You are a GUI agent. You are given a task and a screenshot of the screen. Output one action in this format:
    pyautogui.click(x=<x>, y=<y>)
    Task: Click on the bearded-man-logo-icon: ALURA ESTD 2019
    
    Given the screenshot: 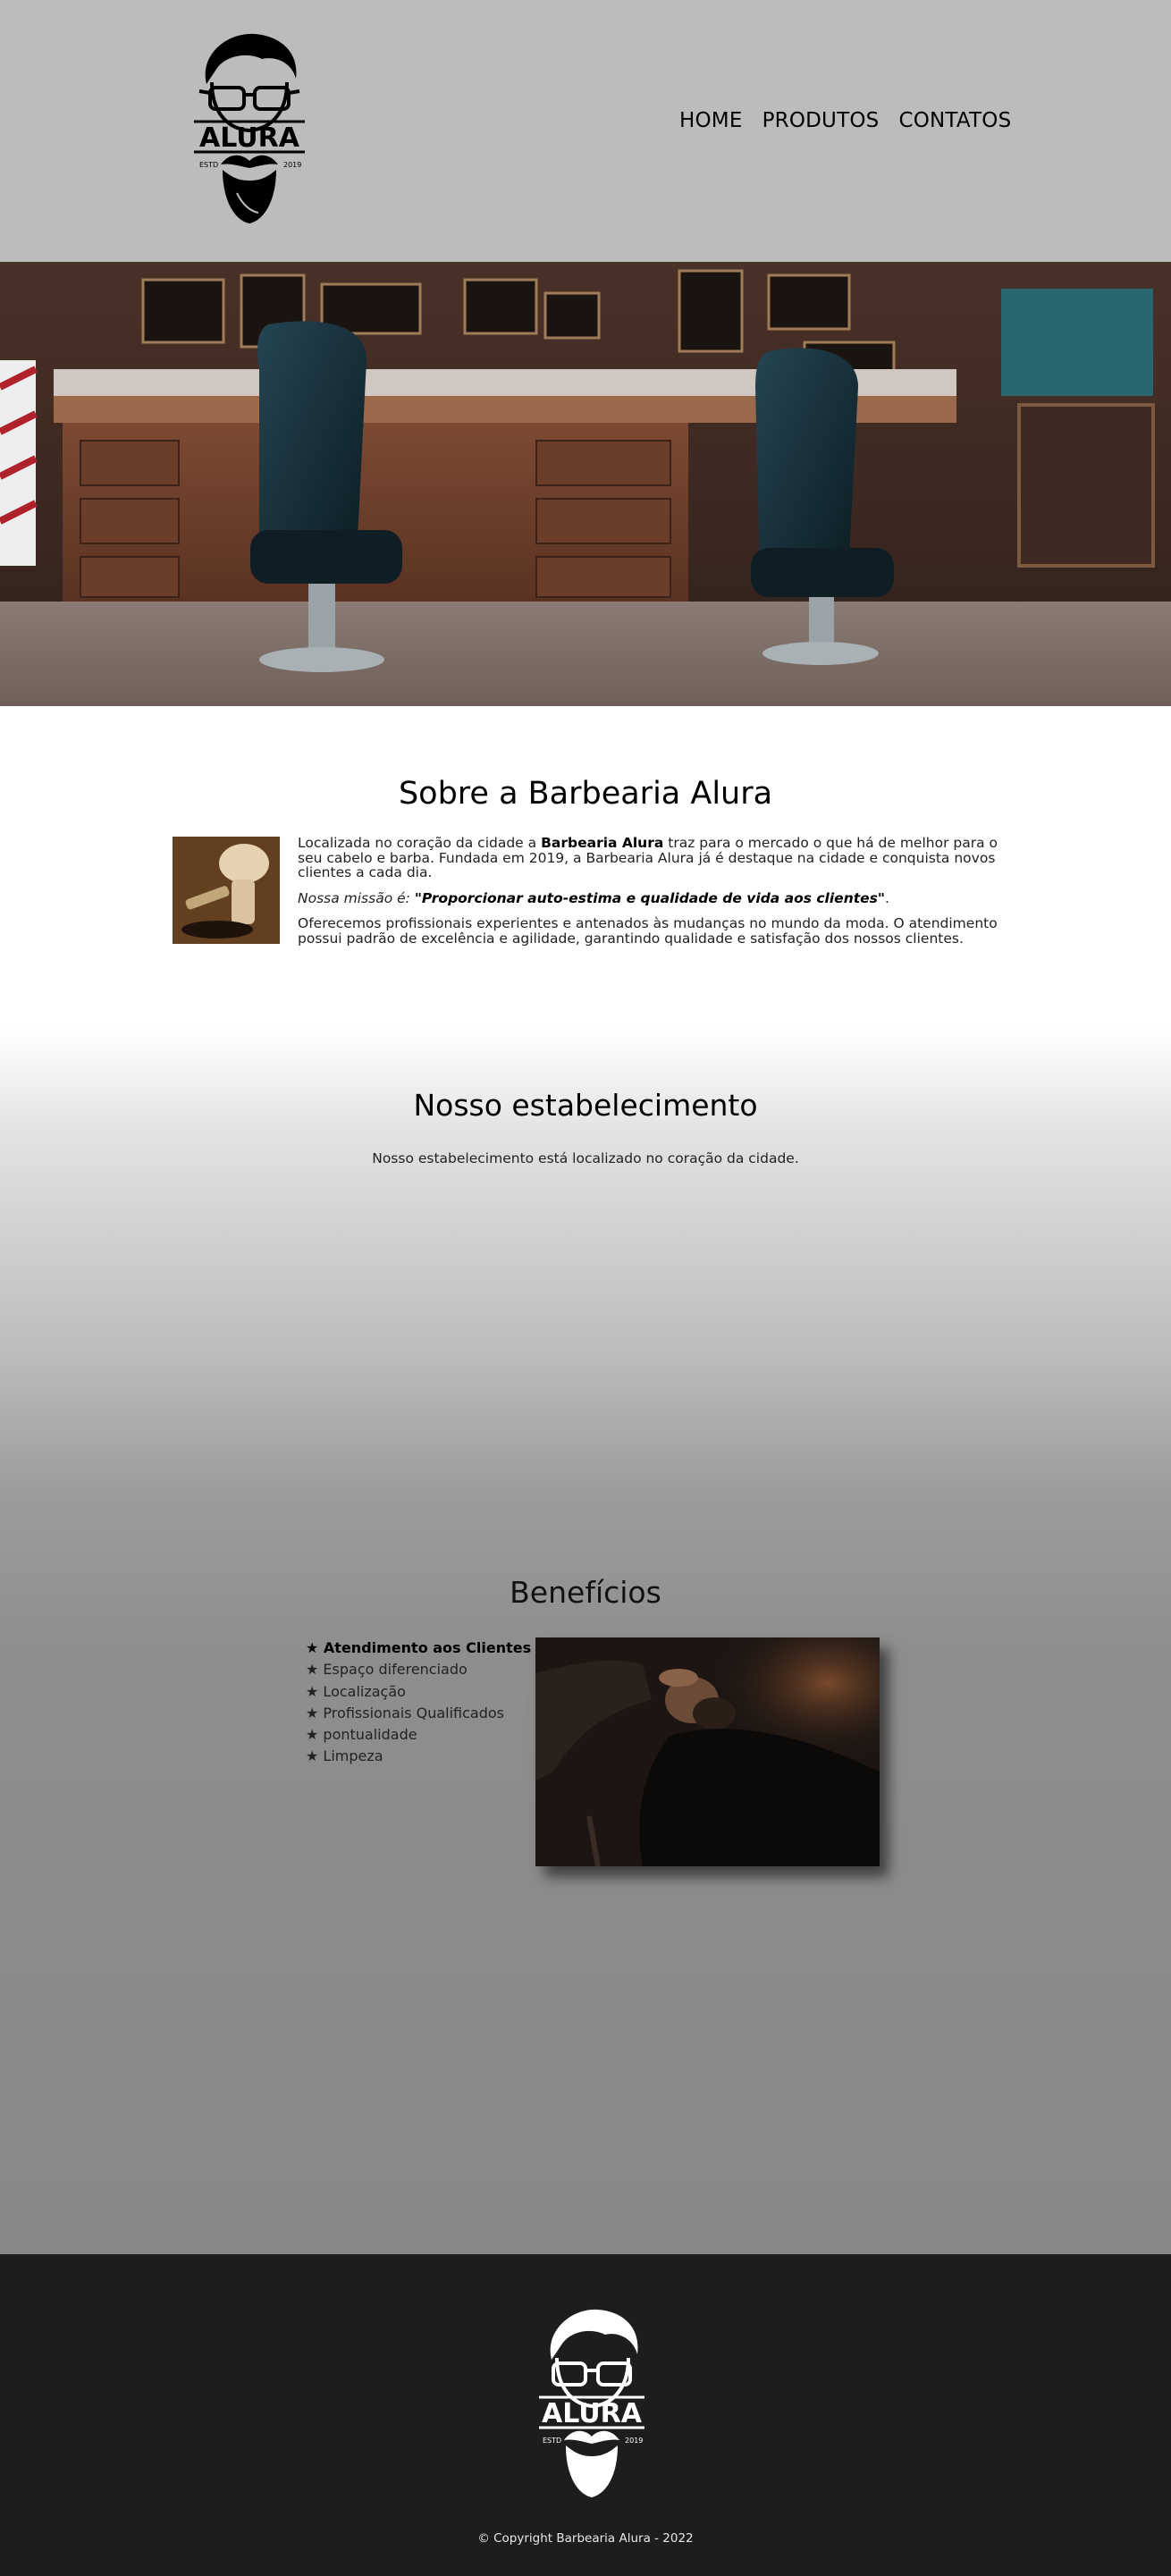 What is the action you would take?
    pyautogui.click(x=249, y=128)
    